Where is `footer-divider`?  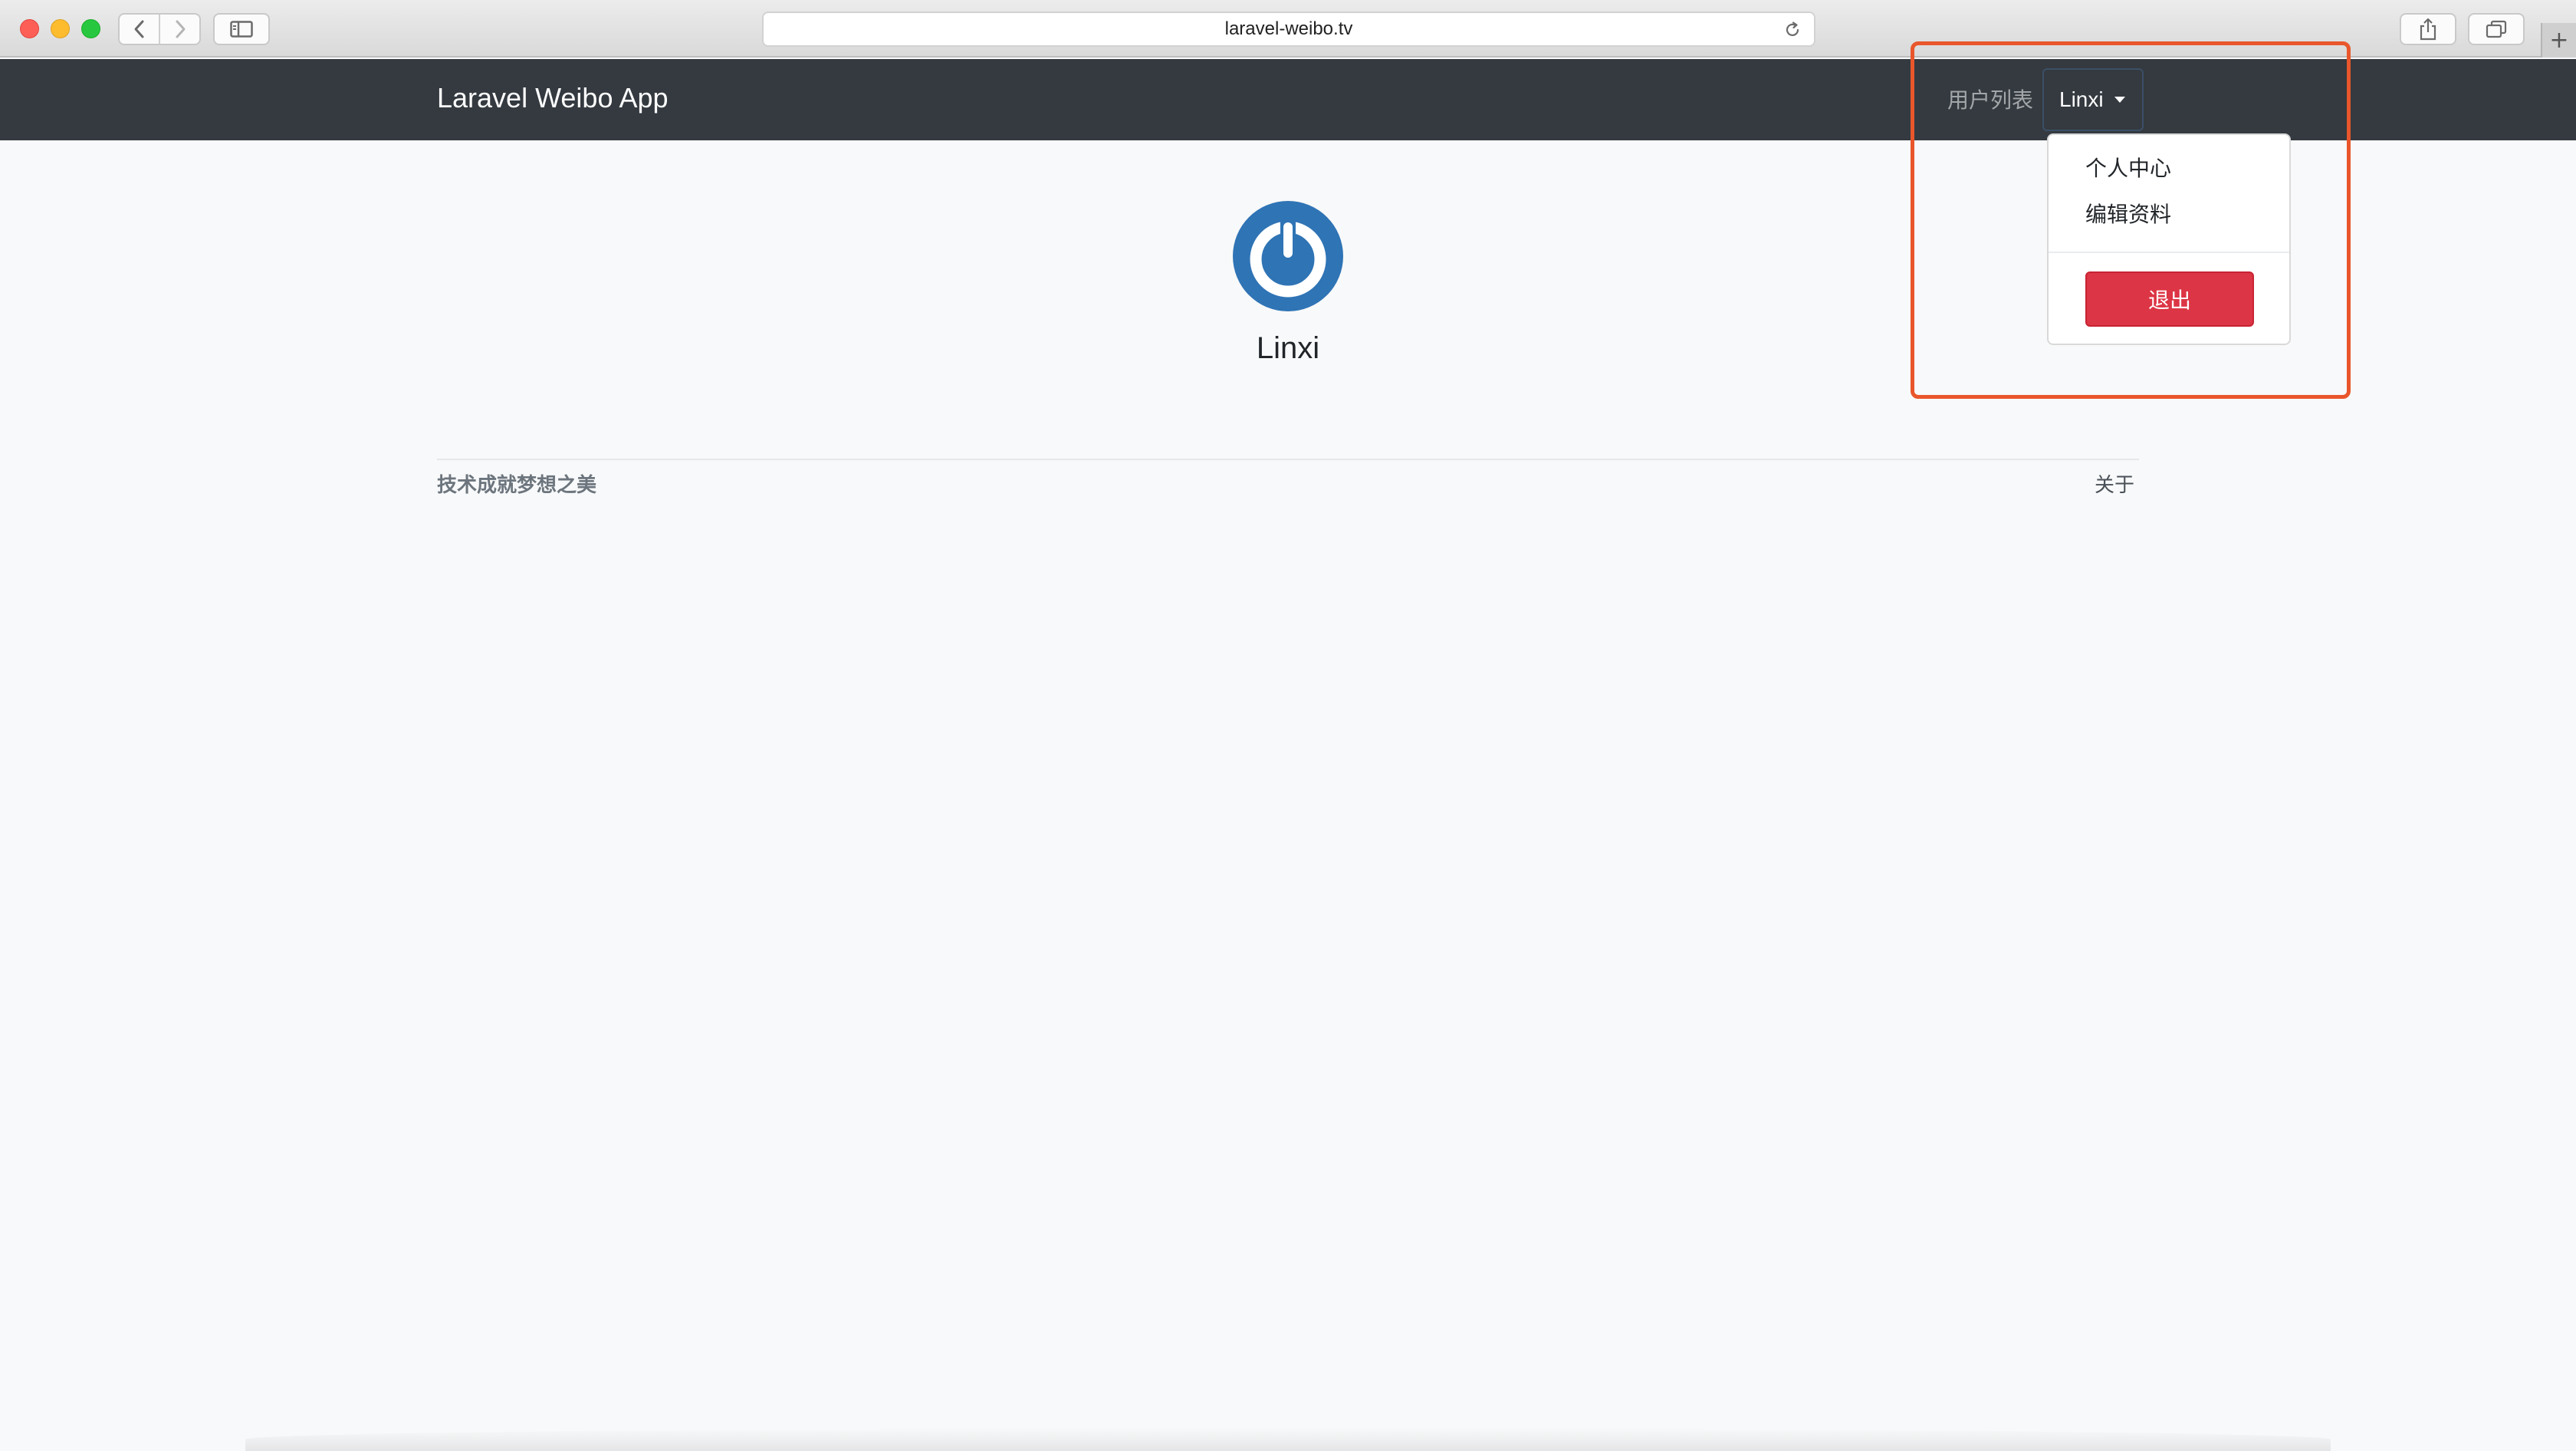
footer-divider is located at coordinates (1288, 459).